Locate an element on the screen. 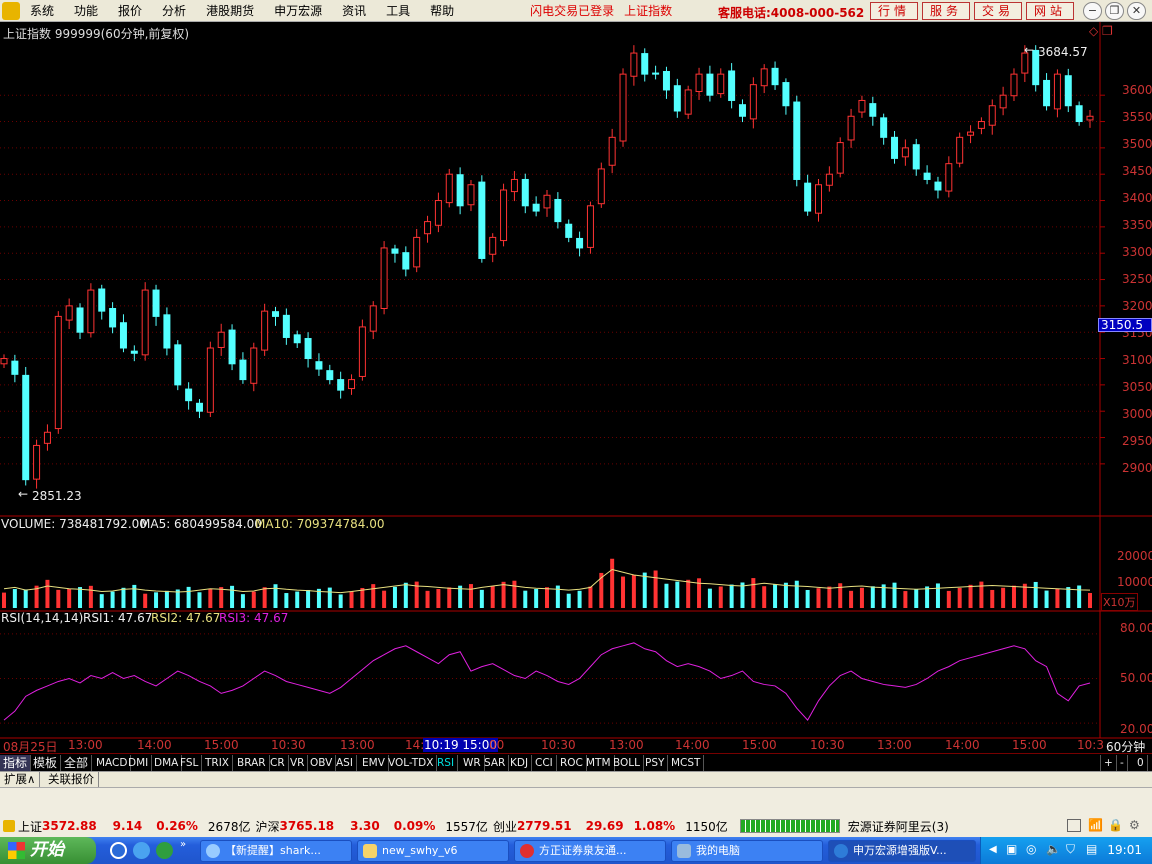 This screenshot has height=864, width=1152. tab-rsi: RSI is located at coordinates (446, 763).